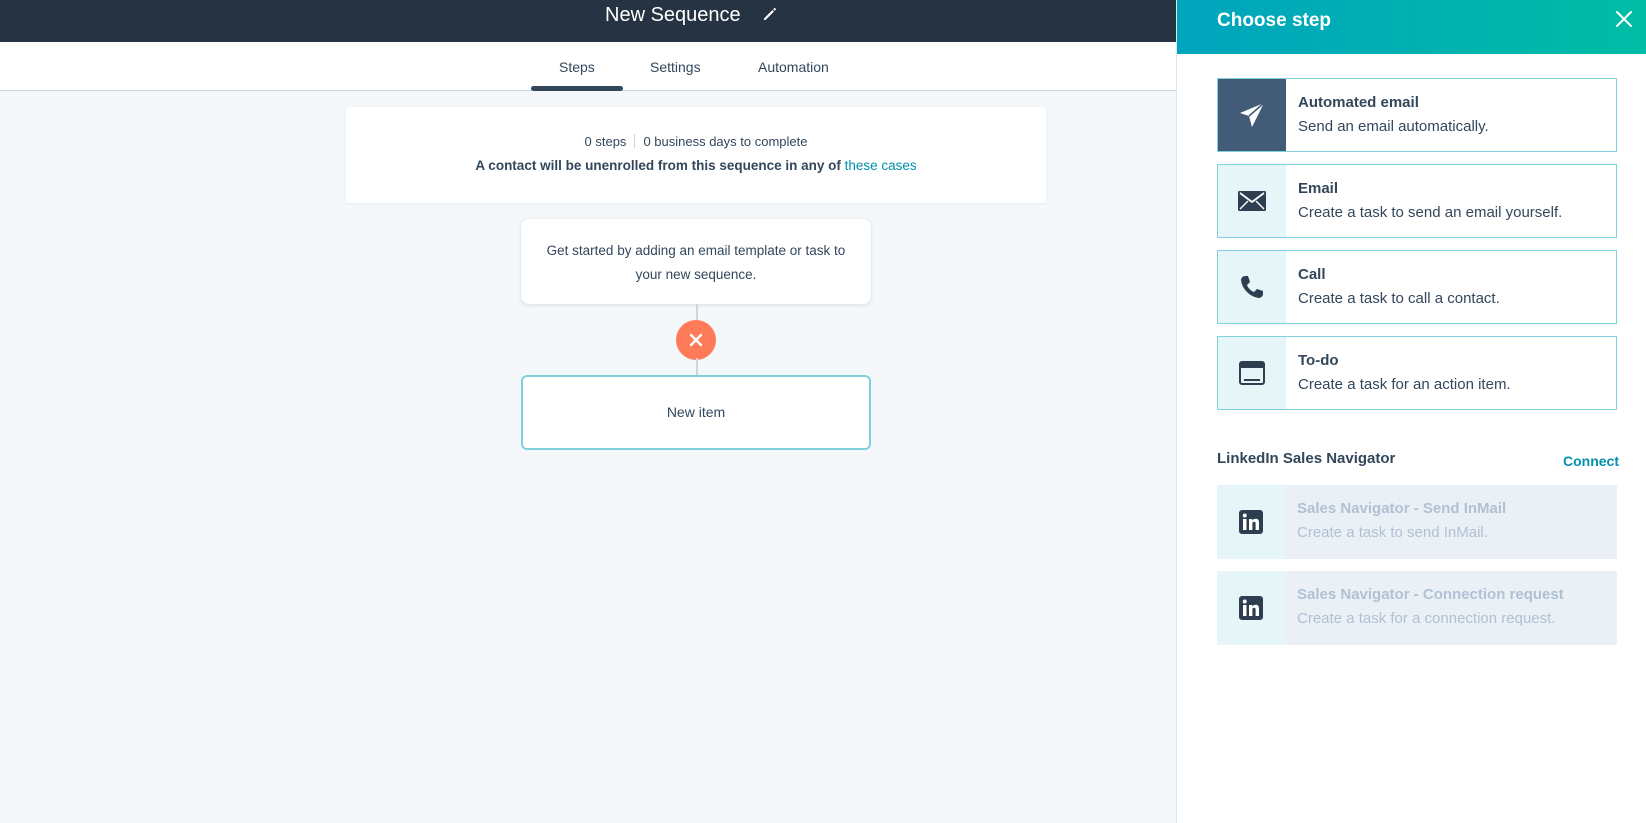  What do you see at coordinates (1274, 20) in the screenshot?
I see `panel-title: Choose step` at bounding box center [1274, 20].